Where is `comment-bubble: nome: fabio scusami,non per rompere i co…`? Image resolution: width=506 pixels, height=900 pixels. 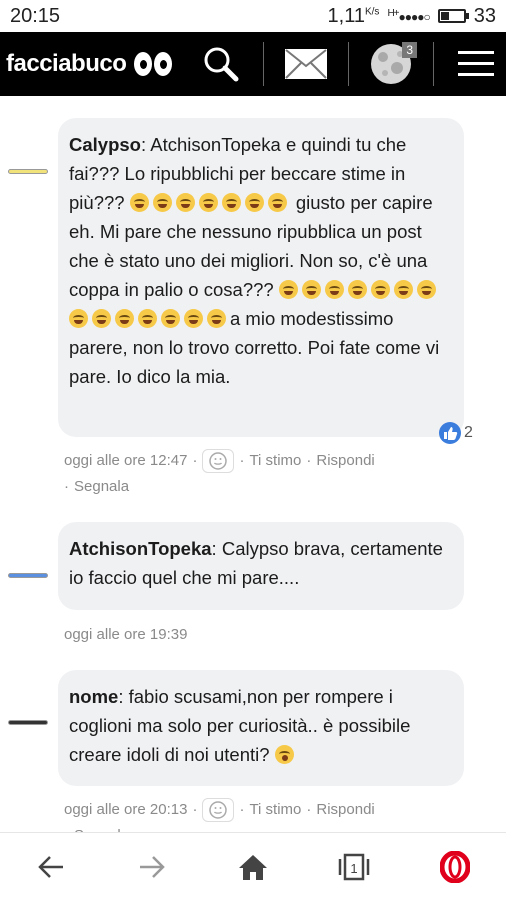 comment-bubble: nome: fabio scusami,non per rompere i co… is located at coordinates (261, 728).